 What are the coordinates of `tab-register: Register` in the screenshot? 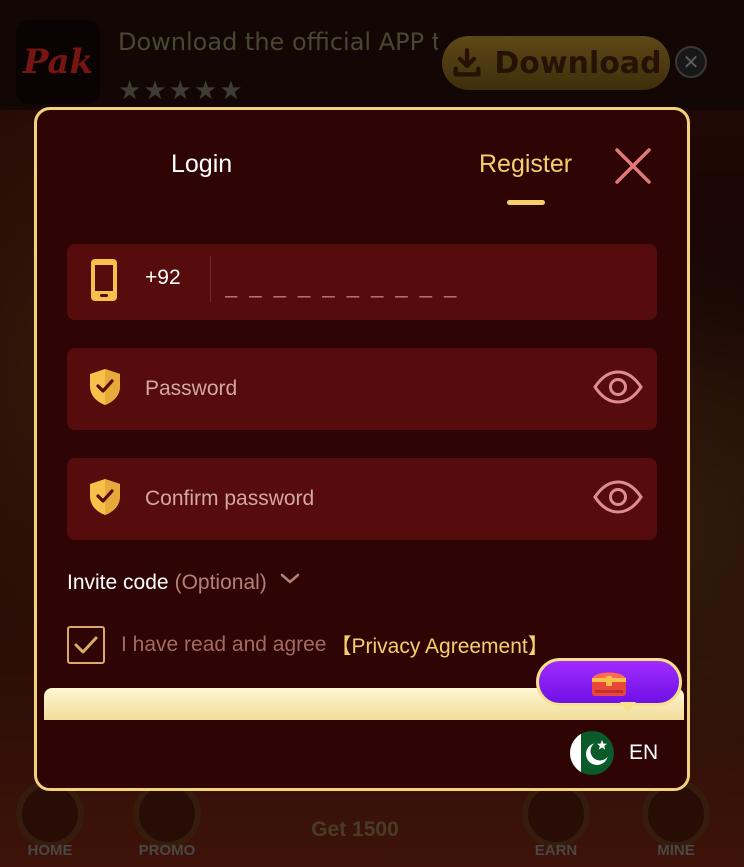 It's located at (525, 164).